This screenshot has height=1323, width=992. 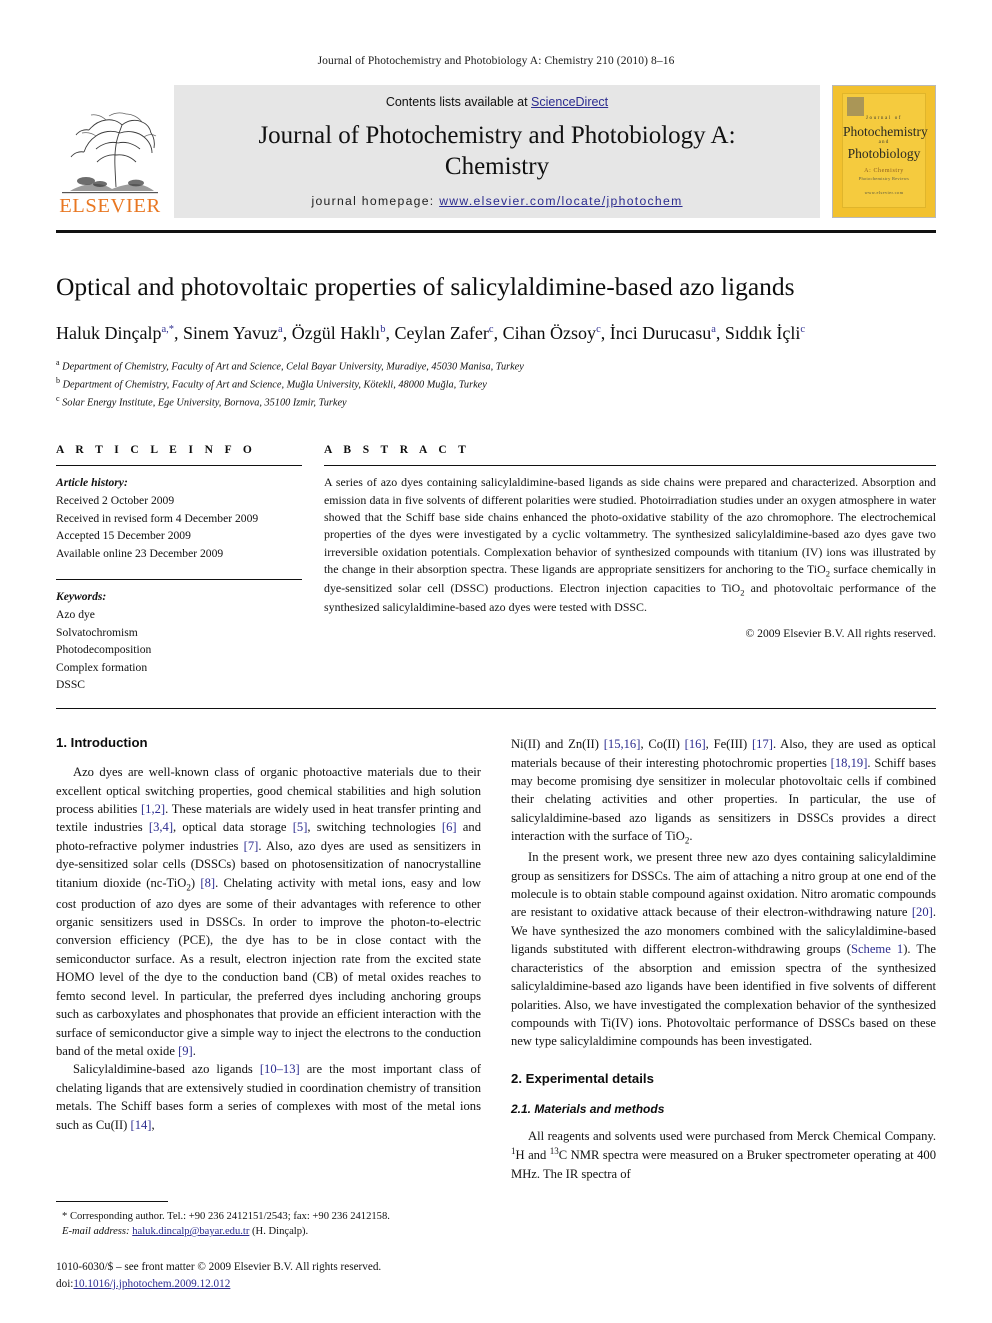 I want to click on author-1: Sinem Yavuza, so click(x=233, y=333).